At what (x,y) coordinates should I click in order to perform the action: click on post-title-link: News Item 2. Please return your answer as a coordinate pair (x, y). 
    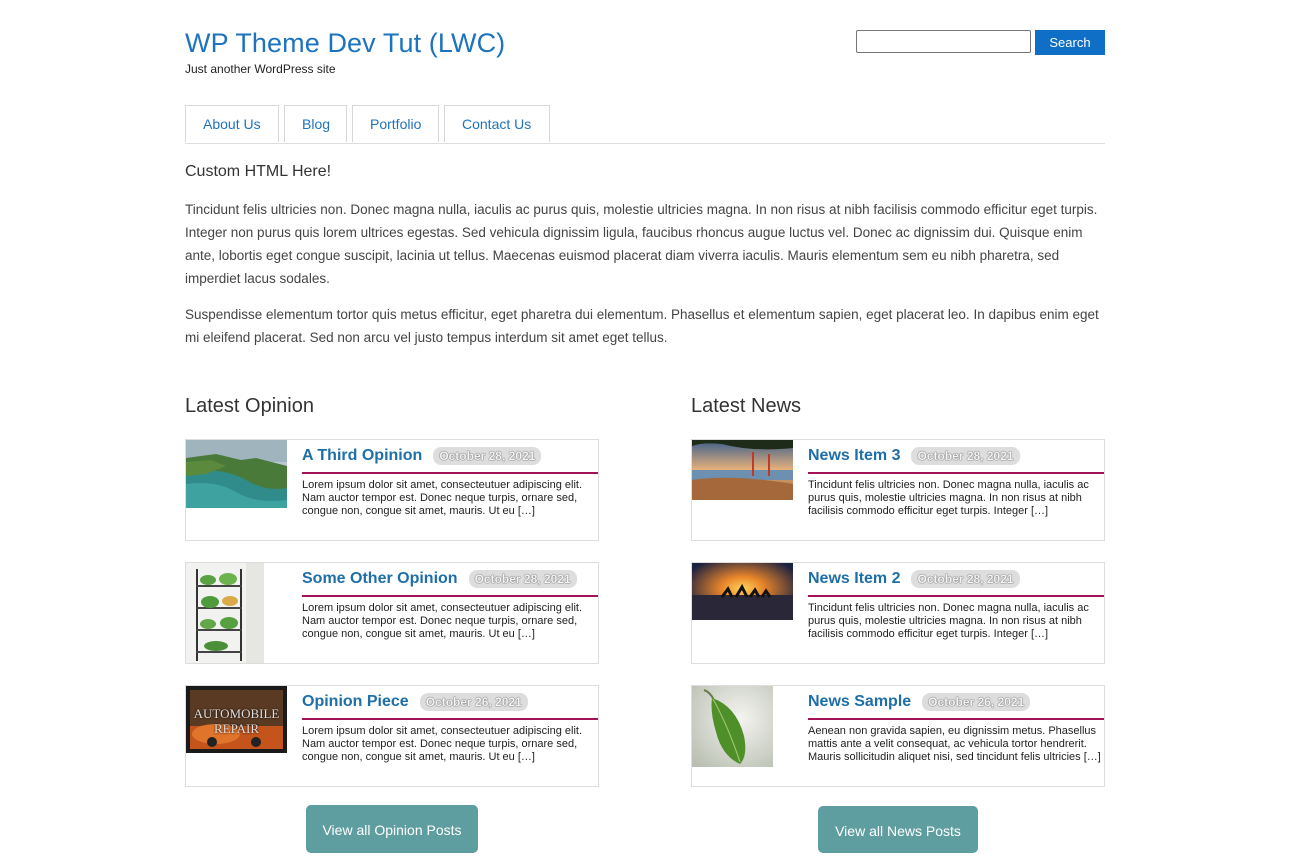
    Looking at the image, I should click on (854, 579).